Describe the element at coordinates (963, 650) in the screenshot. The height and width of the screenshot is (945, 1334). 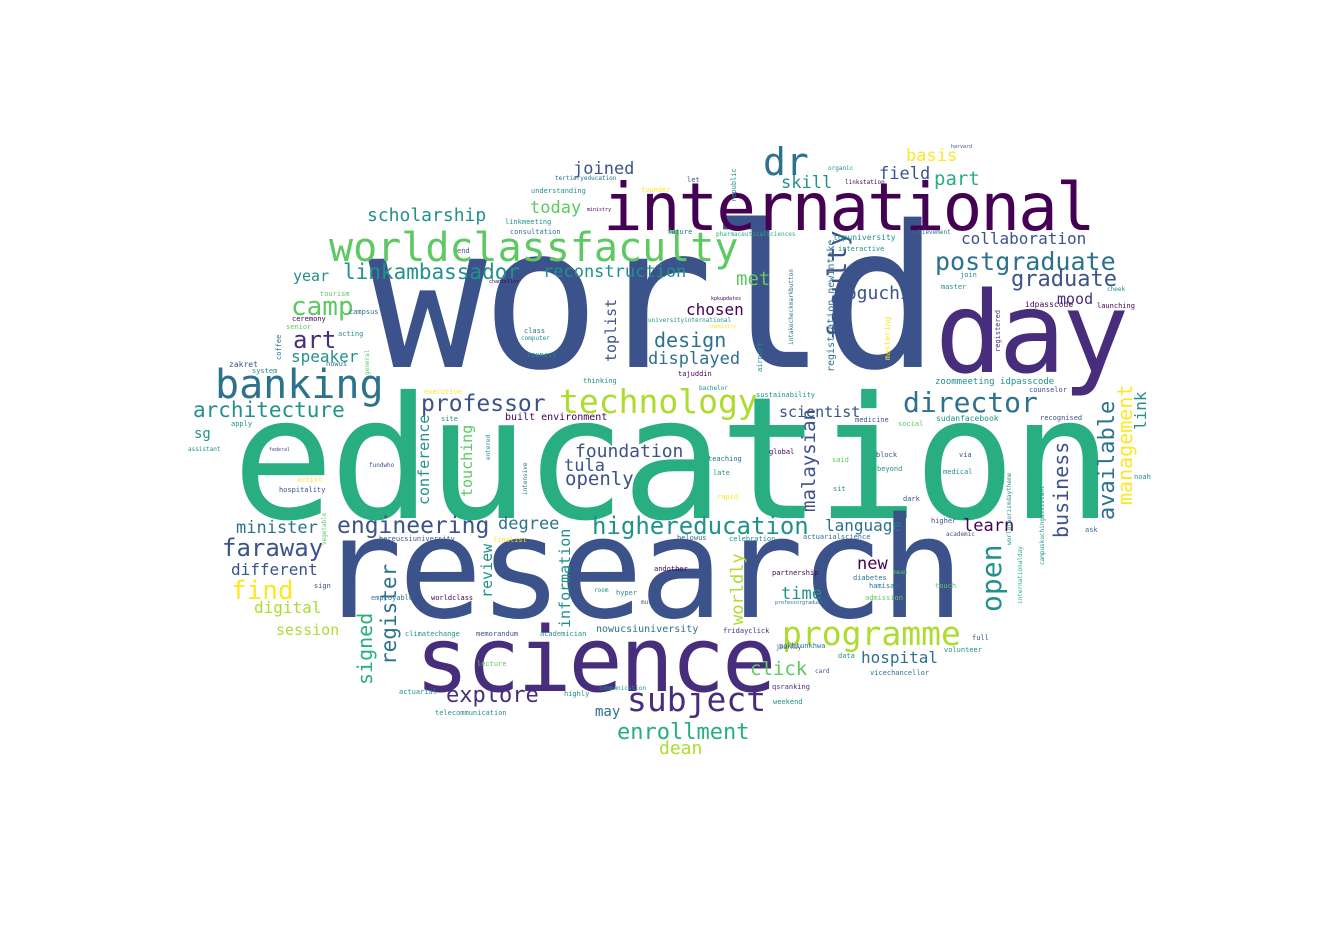
I see `word: volunteer` at that location.